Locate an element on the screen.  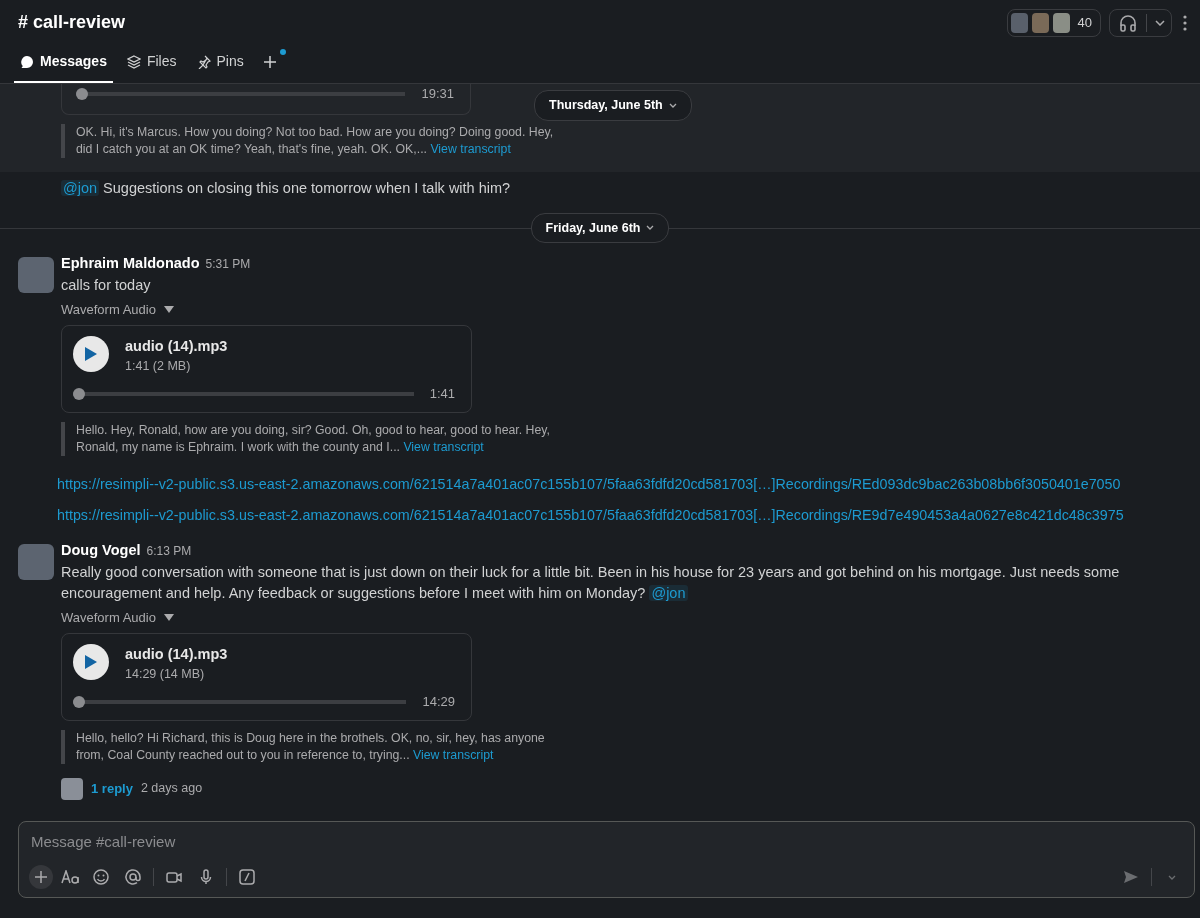
headphones-icon is located at coordinates (1128, 22).